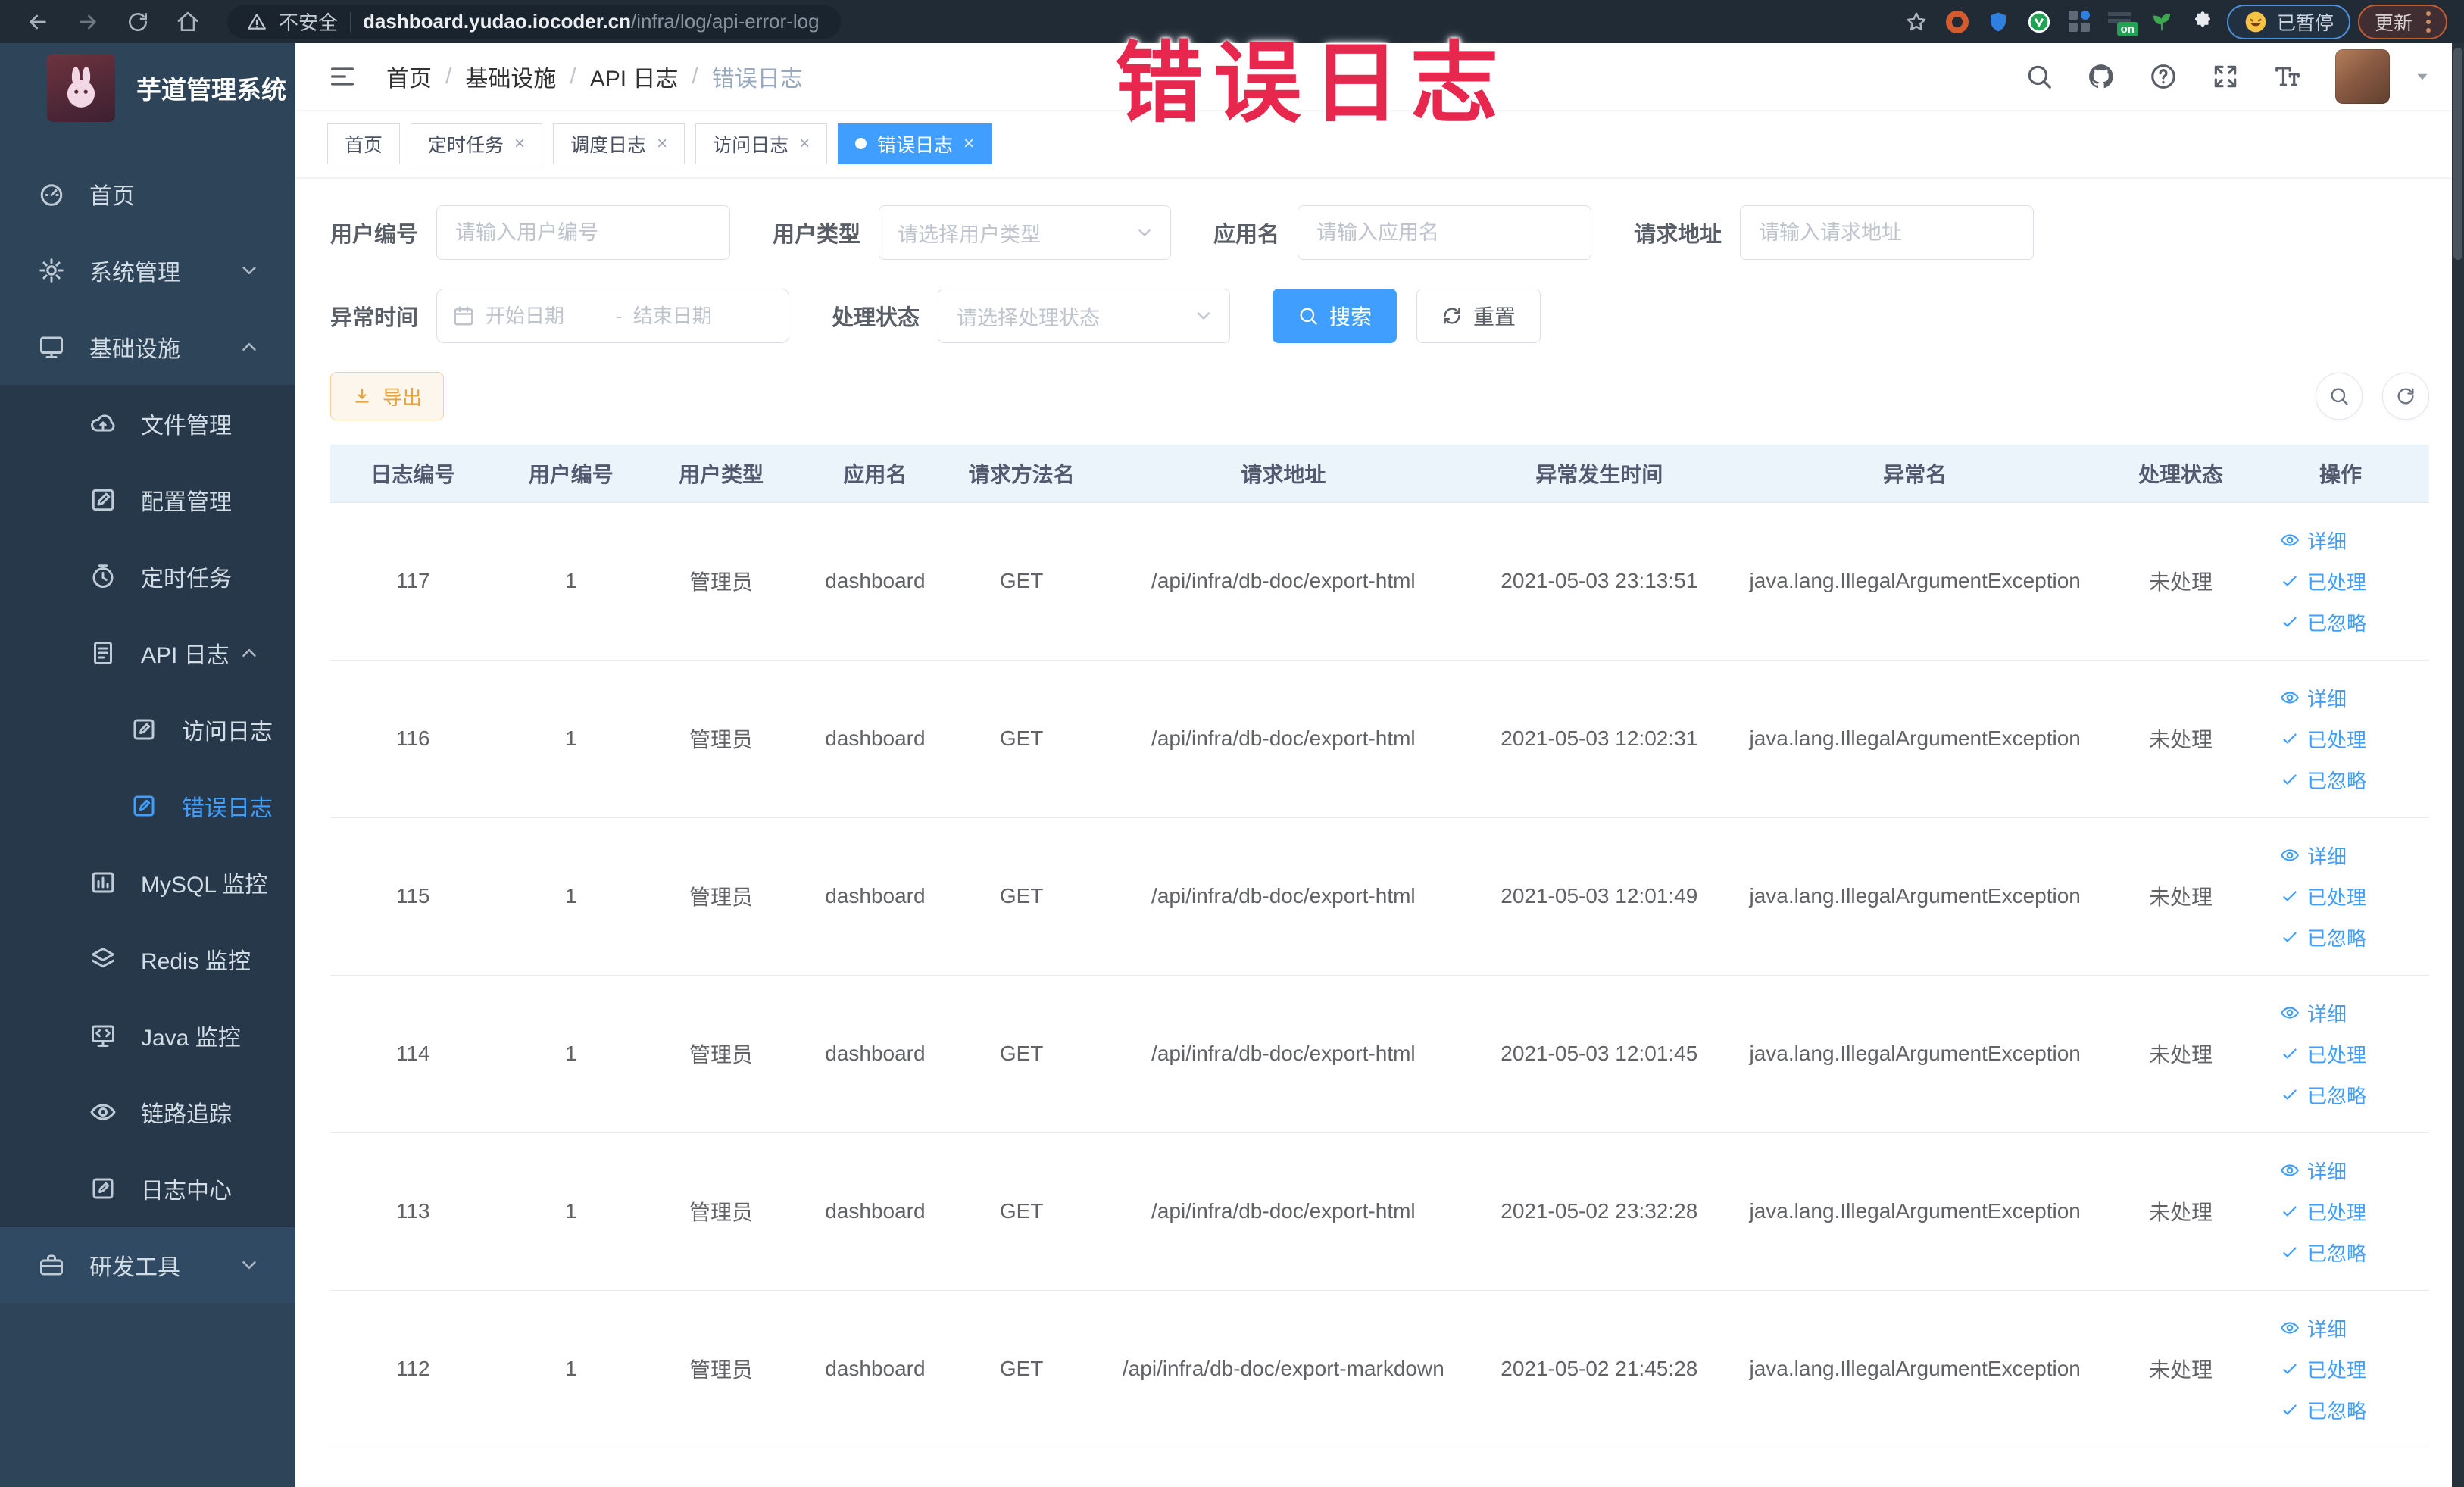 The width and height of the screenshot is (2464, 1487). What do you see at coordinates (915, 143) in the screenshot?
I see `tag-错误日志: 错误日志 ×` at bounding box center [915, 143].